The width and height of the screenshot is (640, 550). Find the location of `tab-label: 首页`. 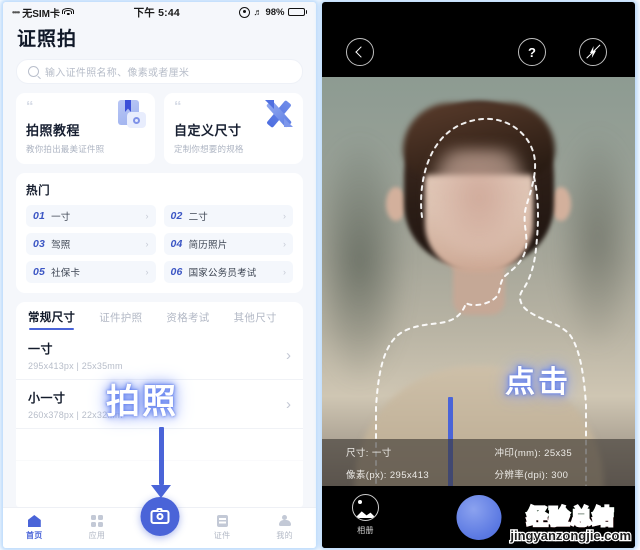

tab-label: 首页 is located at coordinates (34, 535).